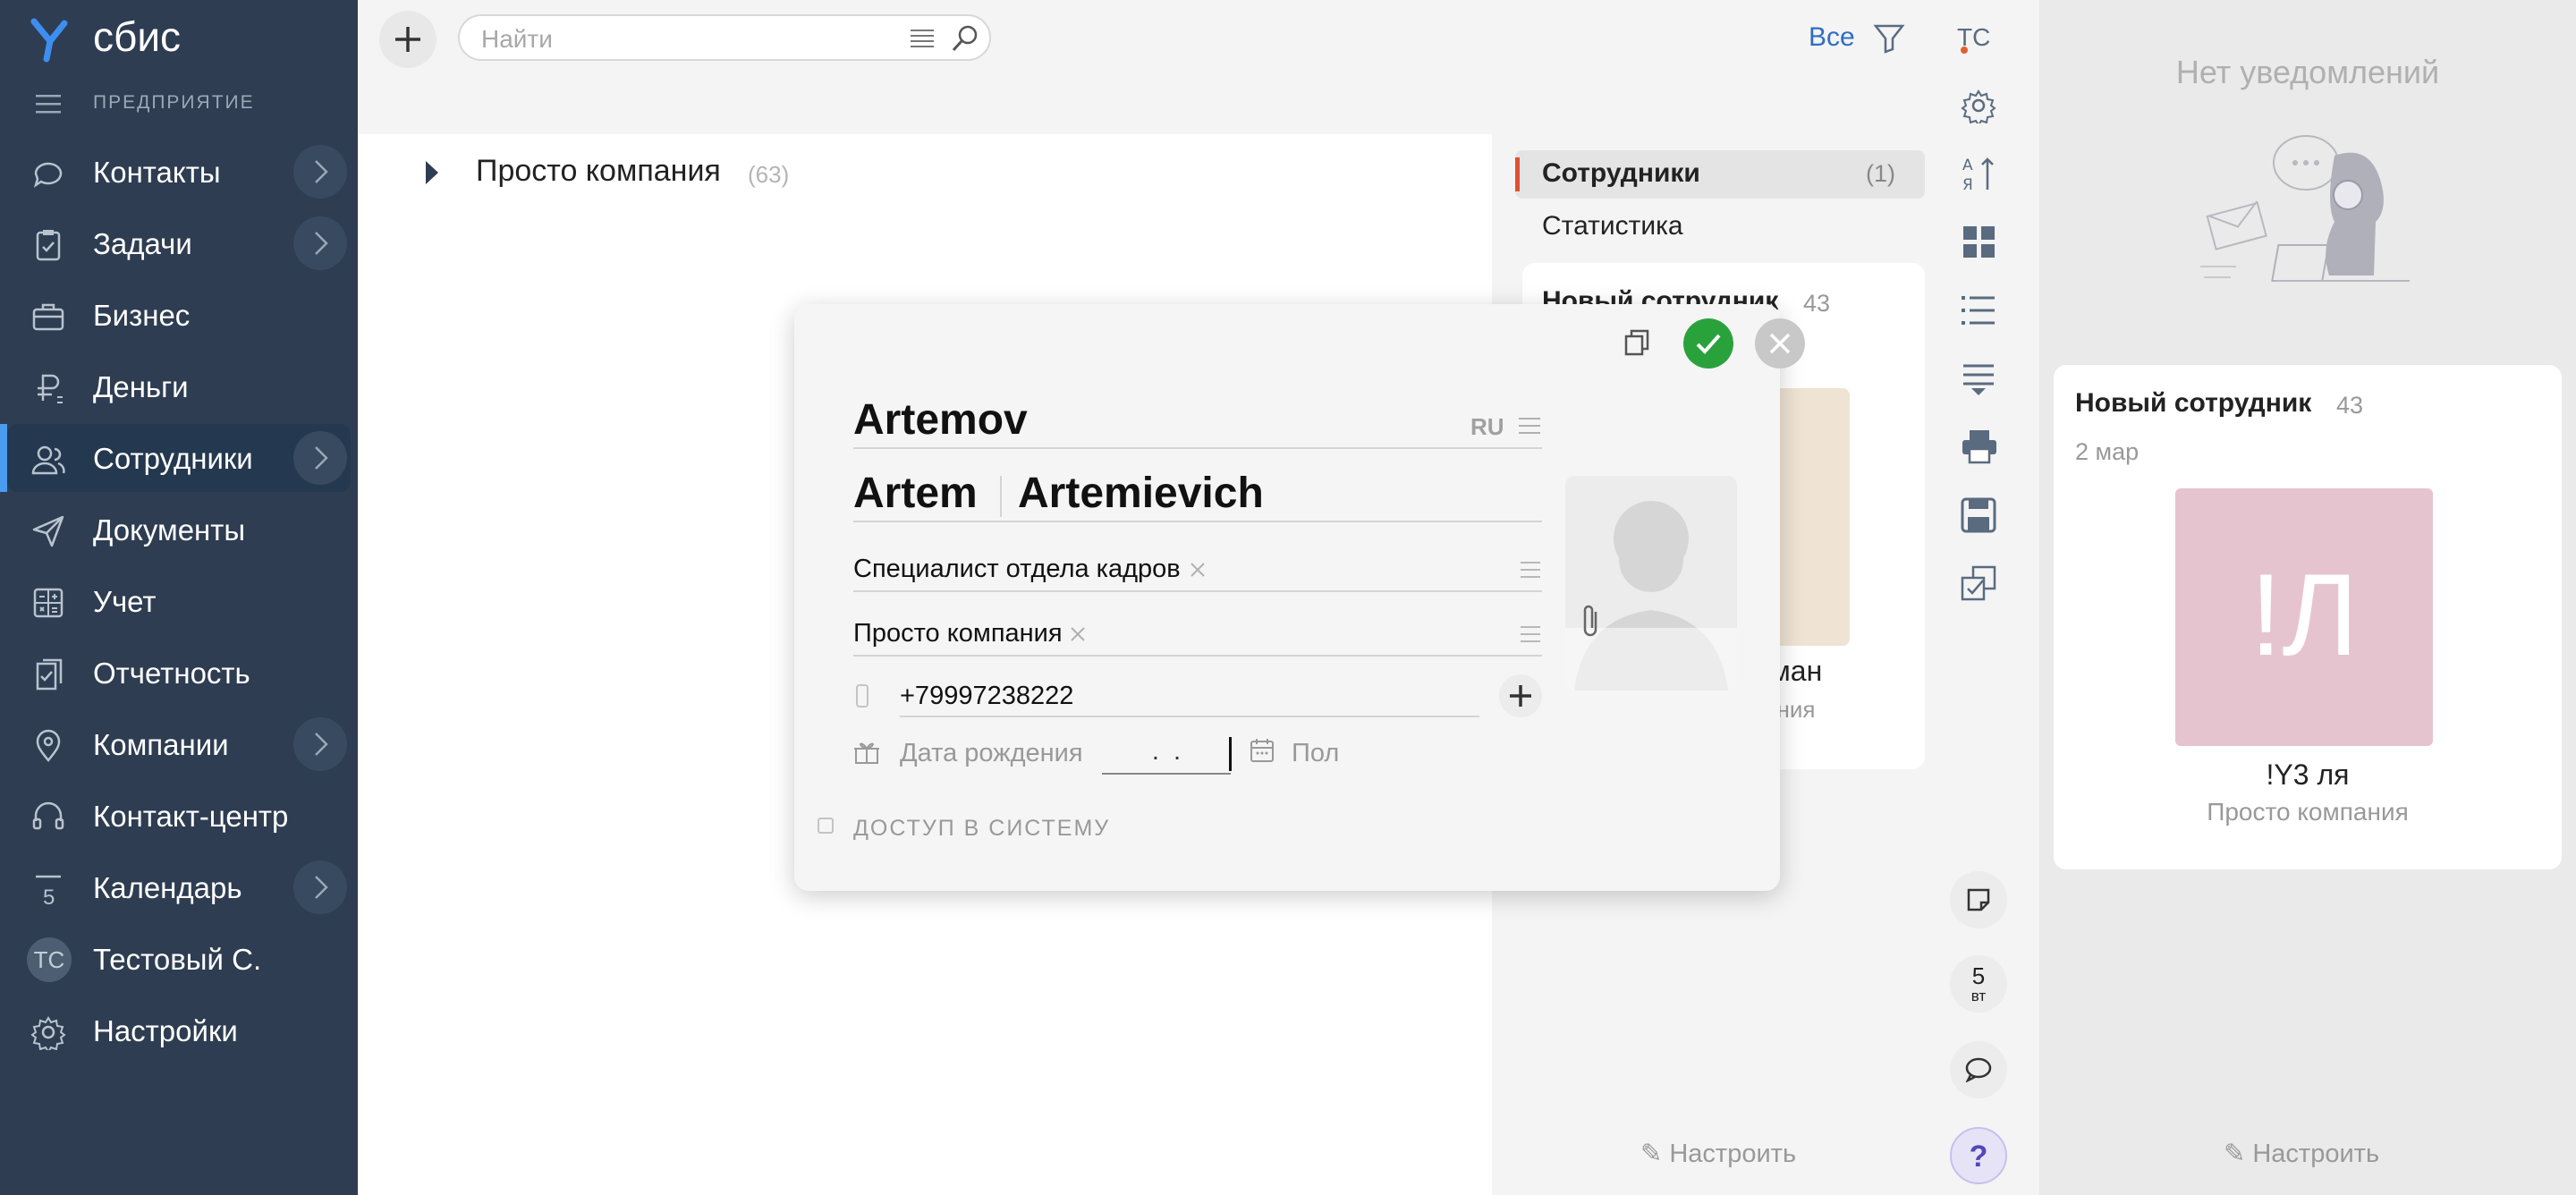 The width and height of the screenshot is (2576, 1195). What do you see at coordinates (1487, 427) in the screenshot?
I see `language-switch: RU` at bounding box center [1487, 427].